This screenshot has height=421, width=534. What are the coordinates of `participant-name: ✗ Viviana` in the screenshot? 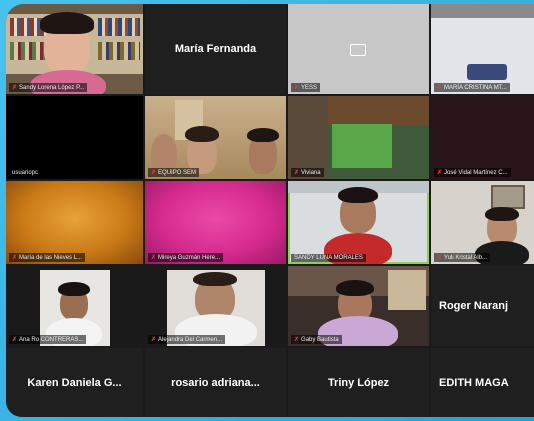 It's located at (307, 172).